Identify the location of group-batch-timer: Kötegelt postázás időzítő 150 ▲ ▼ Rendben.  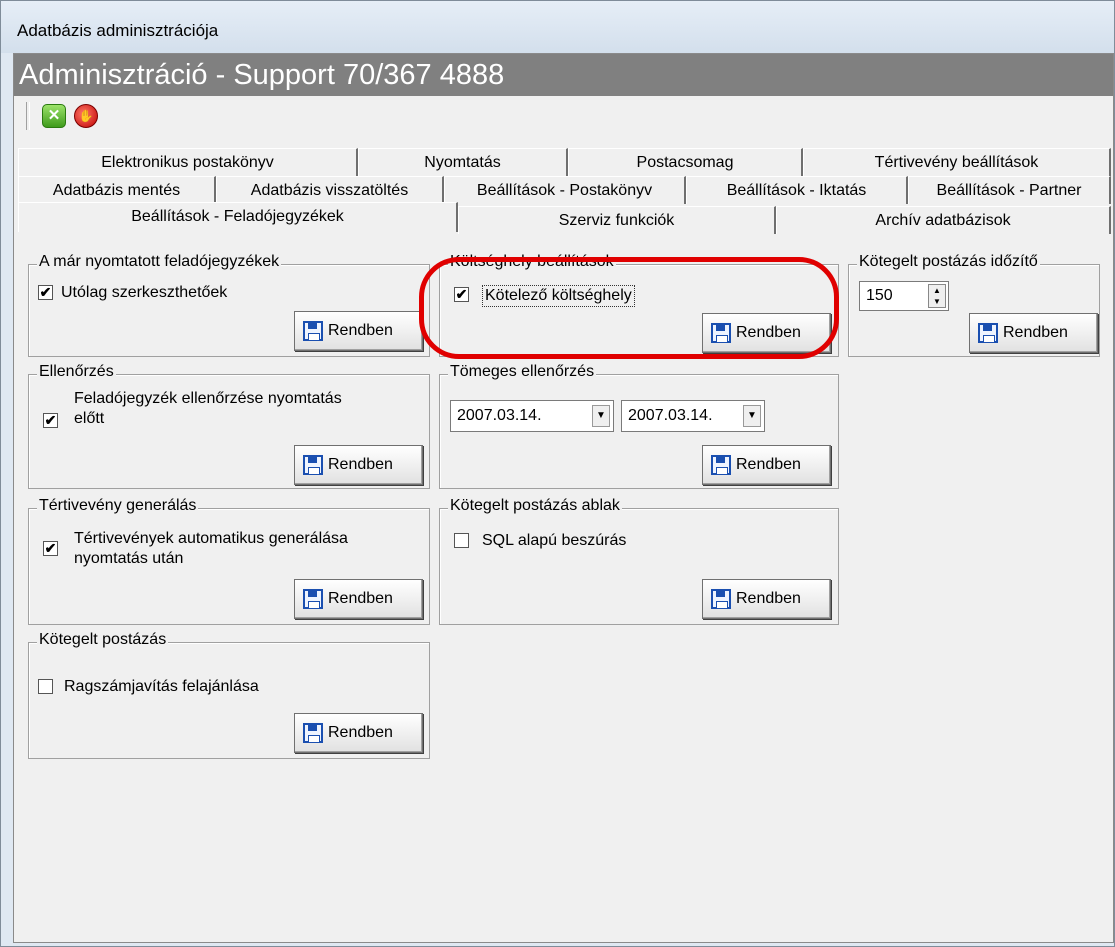
(974, 305).